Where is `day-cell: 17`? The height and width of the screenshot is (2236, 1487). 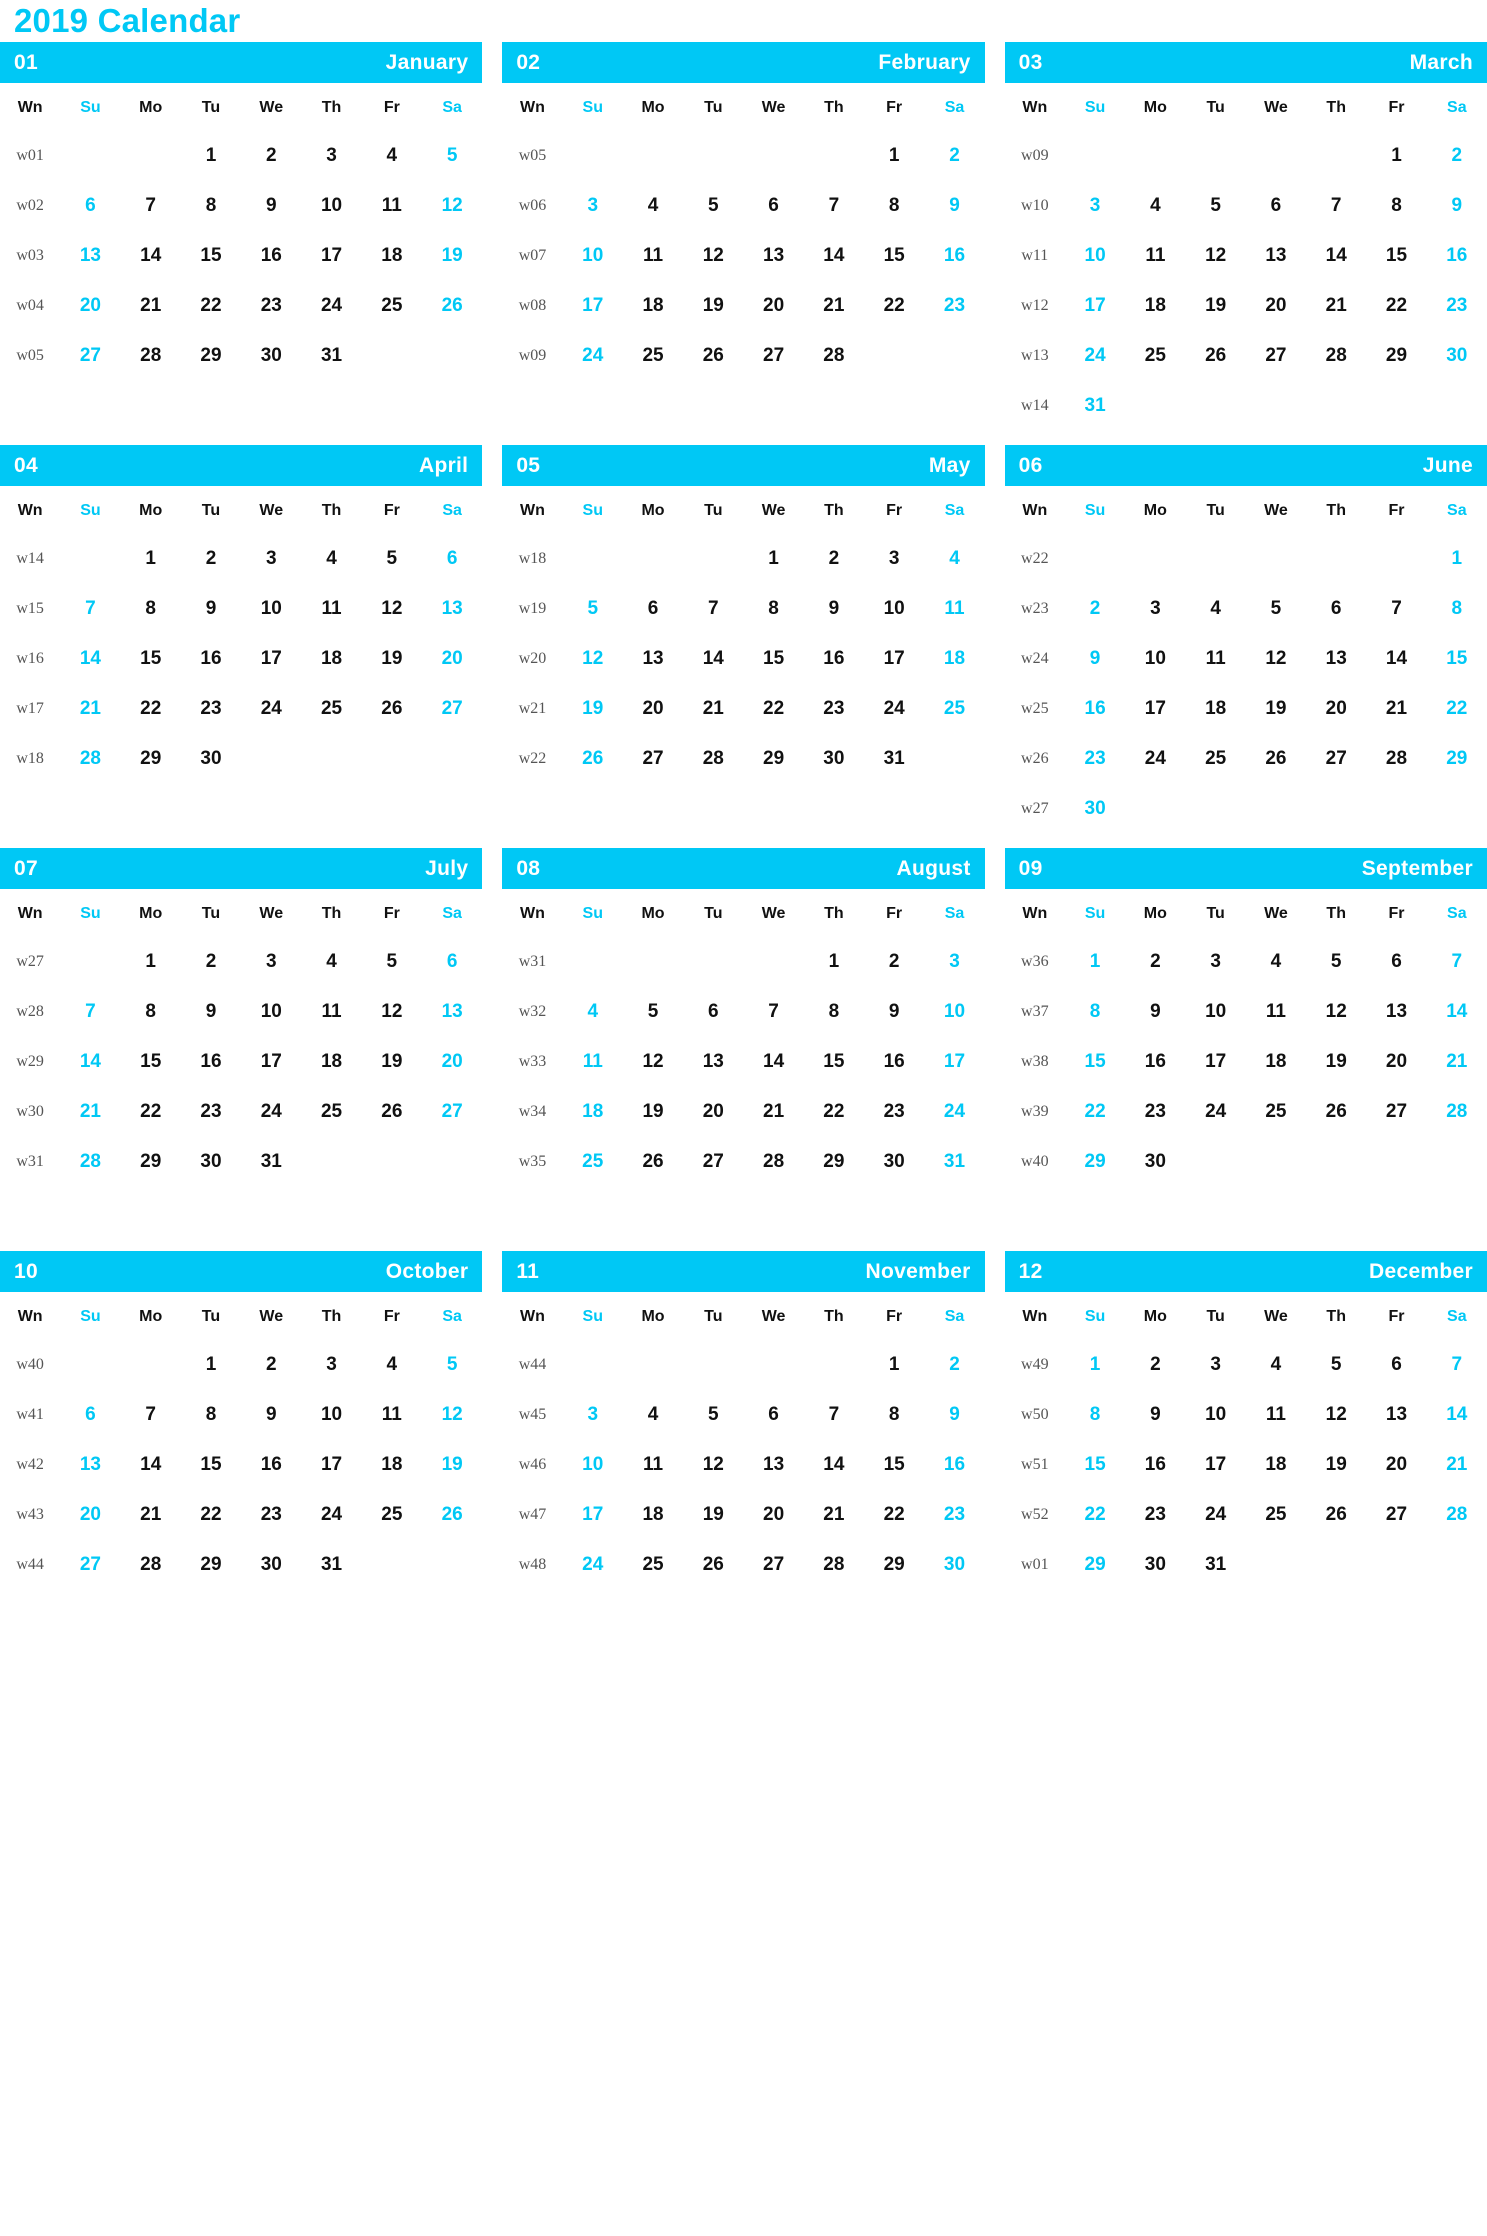
day-cell: 17 is located at coordinates (1095, 306).